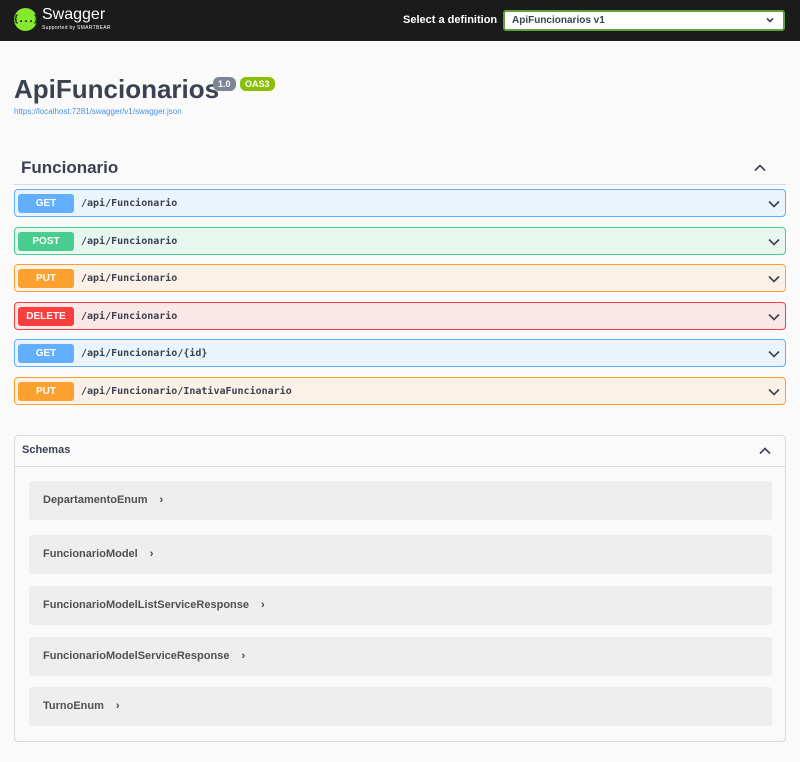 The image size is (800, 762). What do you see at coordinates (76, 28) in the screenshot?
I see `logo-subtitle: Supported by SMARTBEAR` at bounding box center [76, 28].